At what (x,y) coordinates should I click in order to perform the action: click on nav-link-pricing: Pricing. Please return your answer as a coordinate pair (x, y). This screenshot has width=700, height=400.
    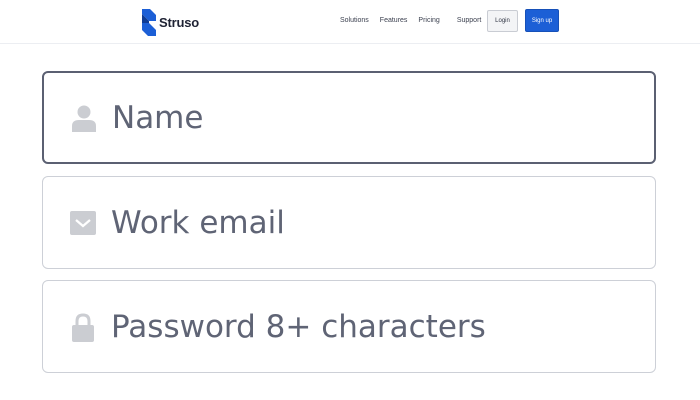
    Looking at the image, I should click on (428, 20).